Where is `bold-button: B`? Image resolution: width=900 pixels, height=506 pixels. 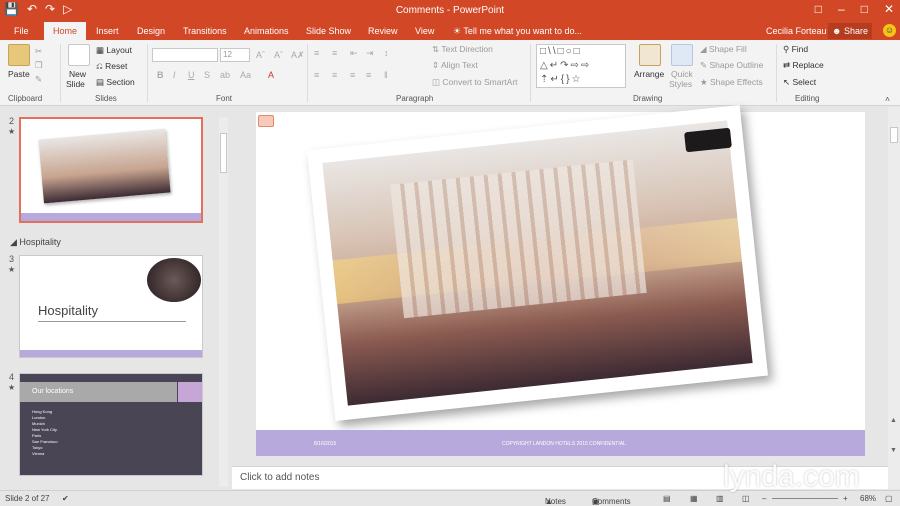 bold-button: B is located at coordinates (160, 75).